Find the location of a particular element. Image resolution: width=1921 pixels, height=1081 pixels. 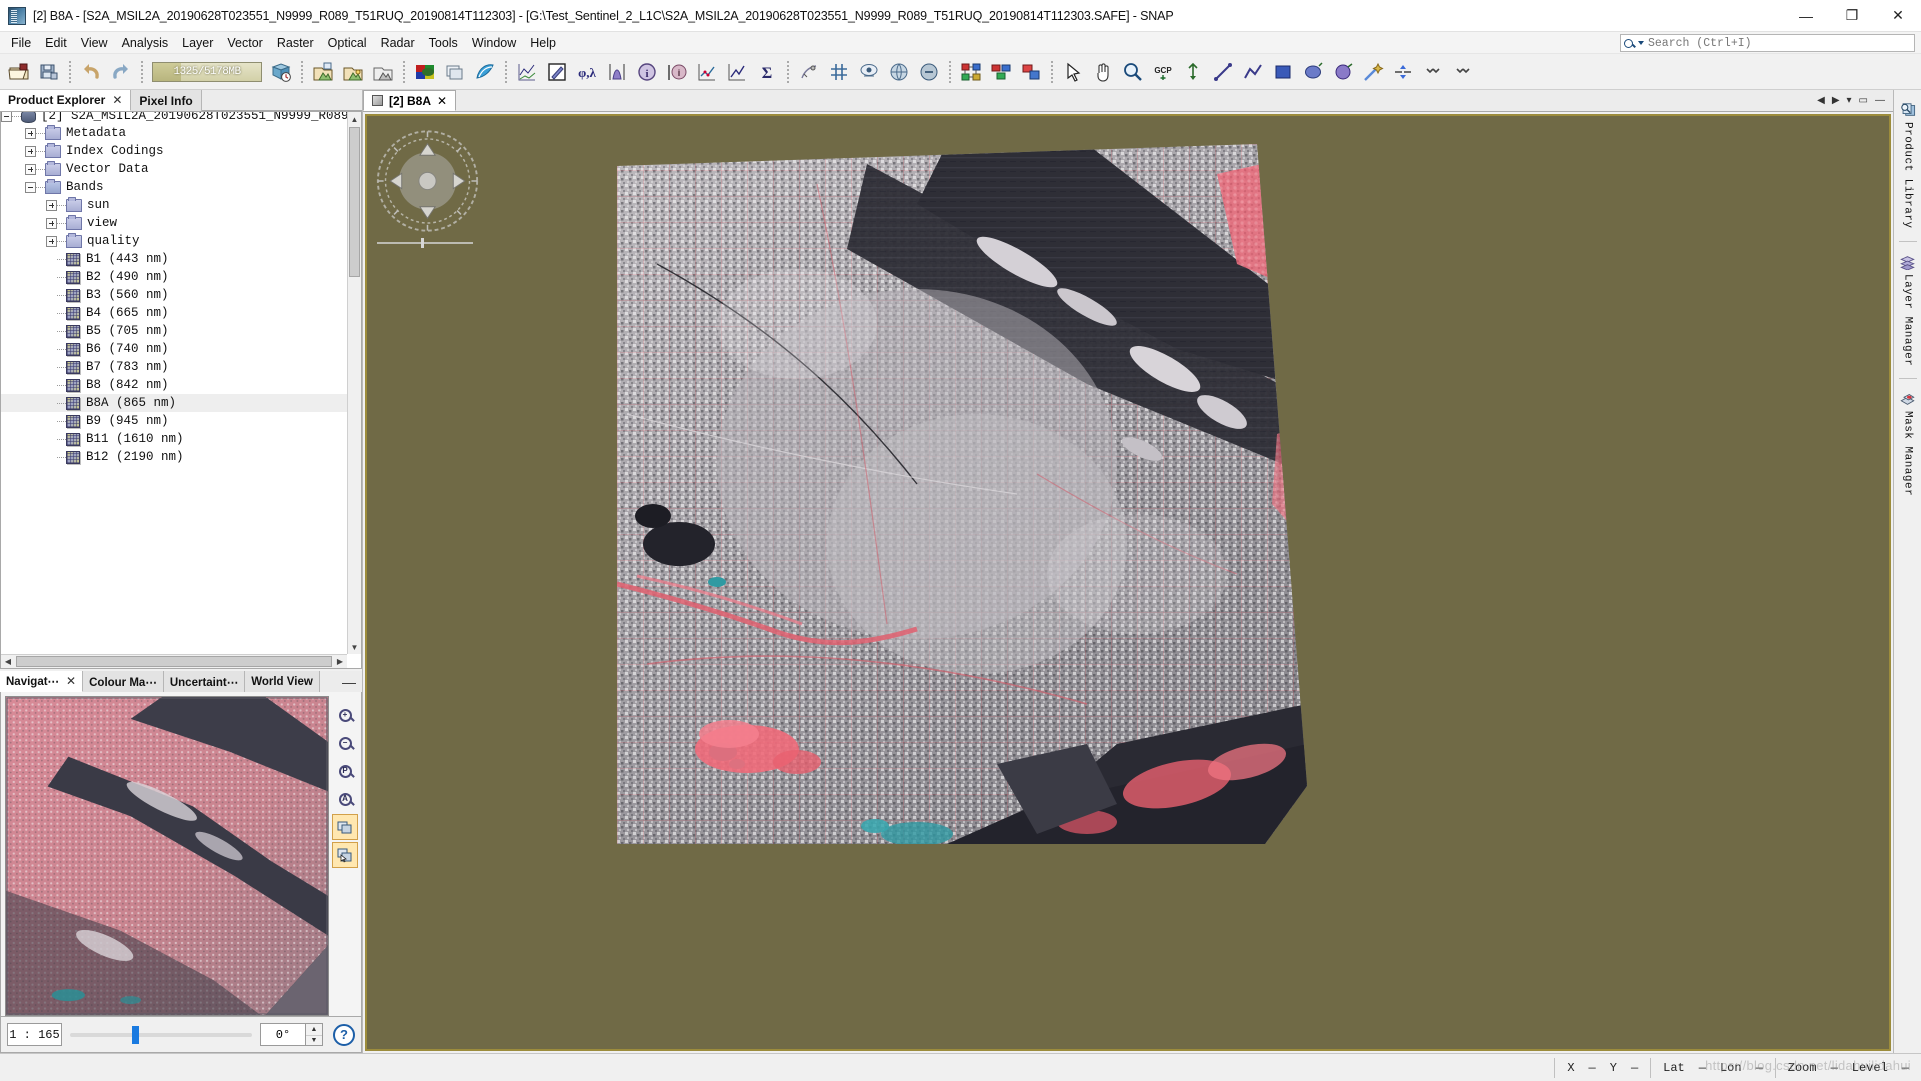

tab-pixel-info: Pixel Info is located at coordinates (166, 100).